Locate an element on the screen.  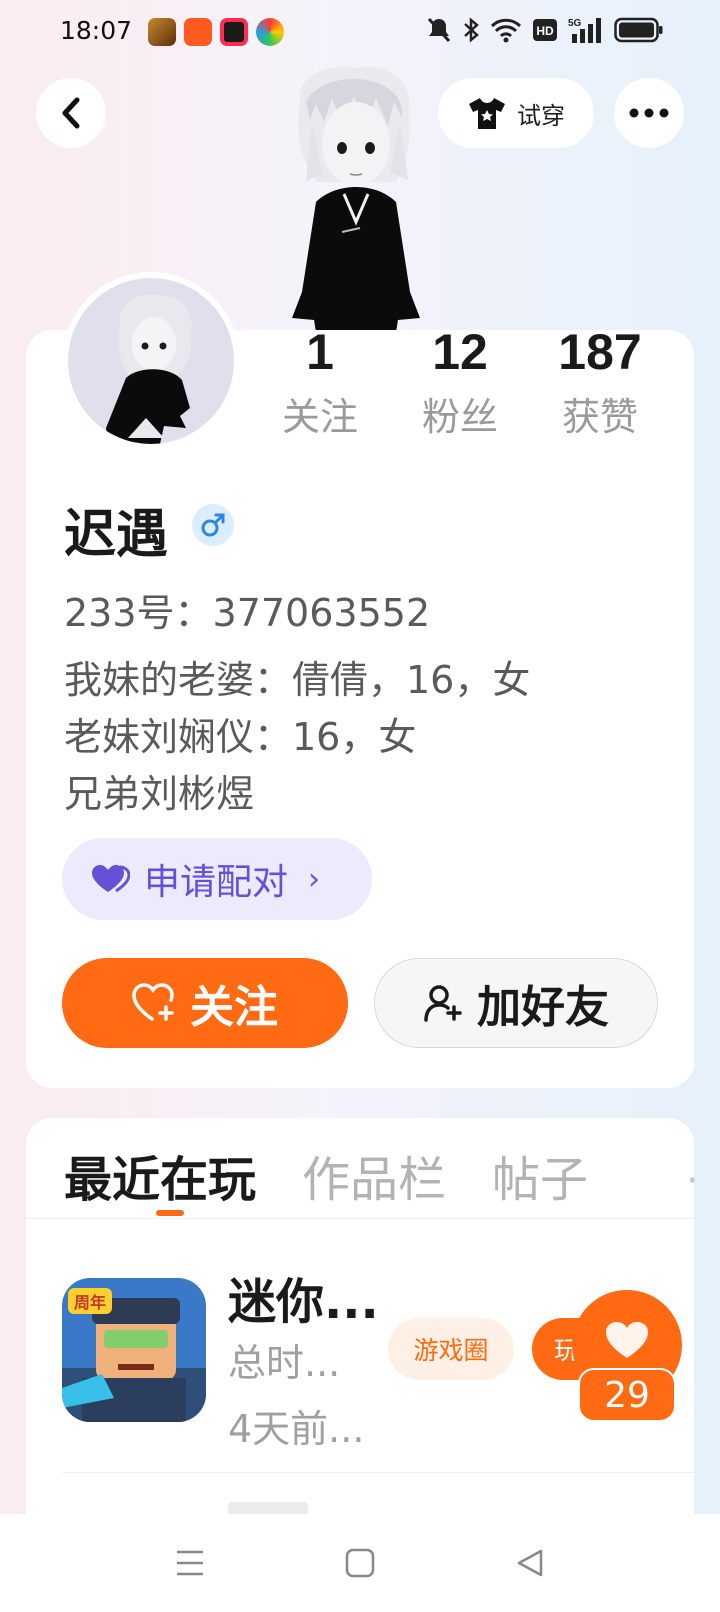
tab-works: 作品栏 is located at coordinates (374, 1175).